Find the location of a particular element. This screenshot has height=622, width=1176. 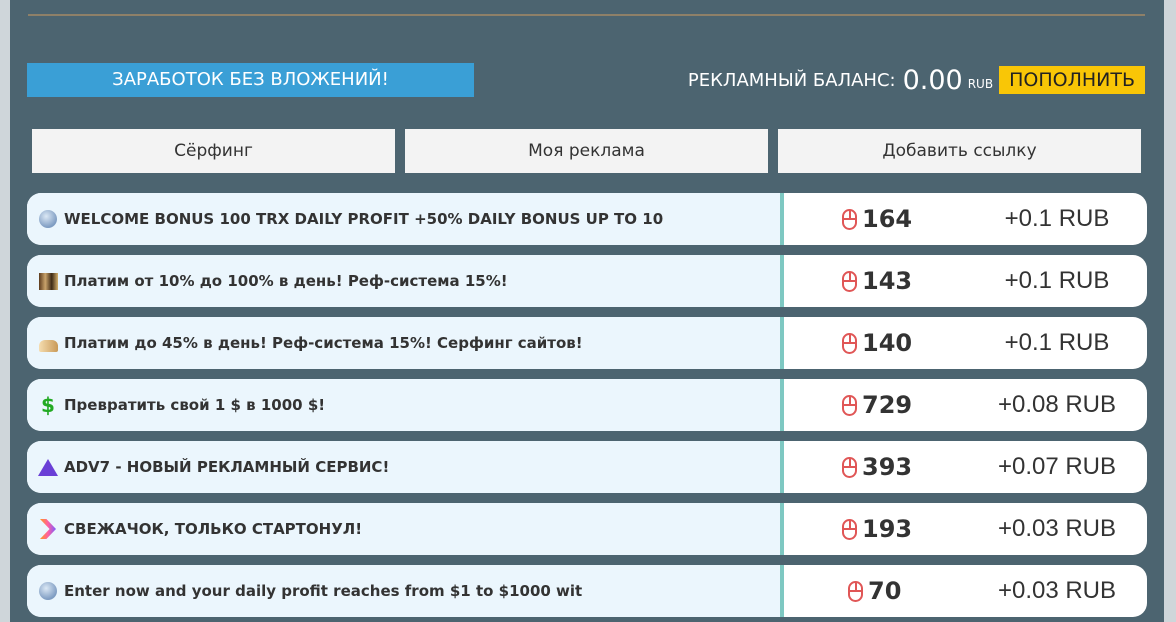

ad-view-count: 193 is located at coordinates (887, 529).